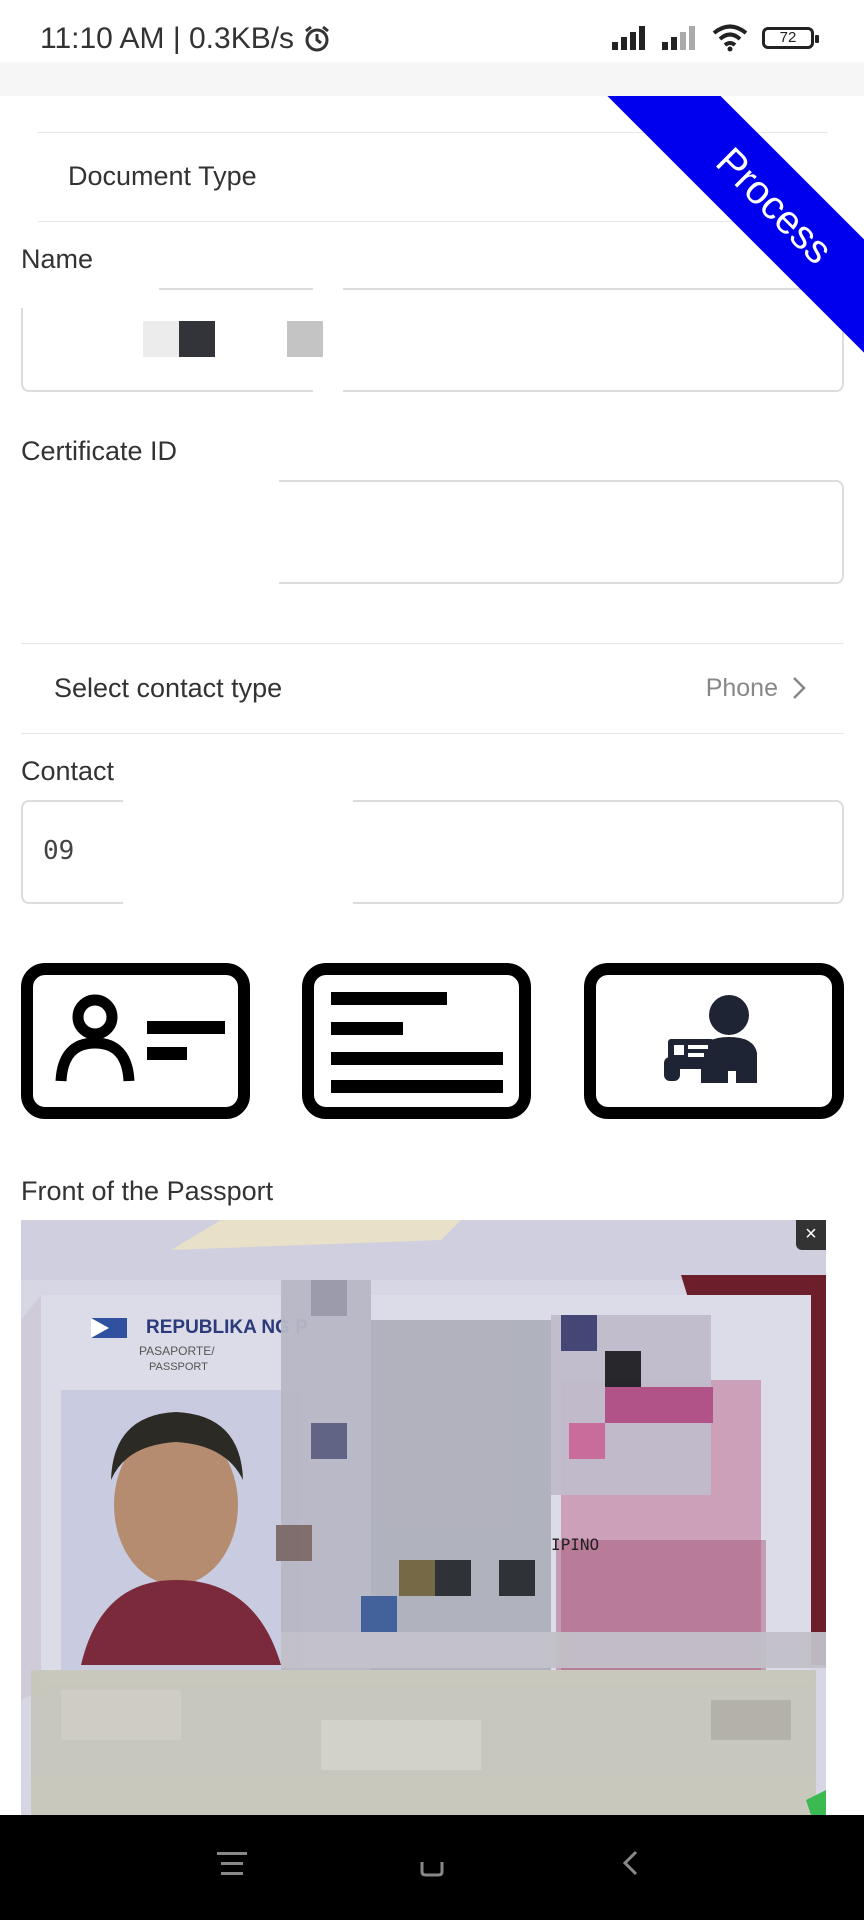 Image resolution: width=864 pixels, height=1920 pixels. Describe the element at coordinates (147, 1191) in the screenshot. I see `upload-title: Front of the Passport` at that location.